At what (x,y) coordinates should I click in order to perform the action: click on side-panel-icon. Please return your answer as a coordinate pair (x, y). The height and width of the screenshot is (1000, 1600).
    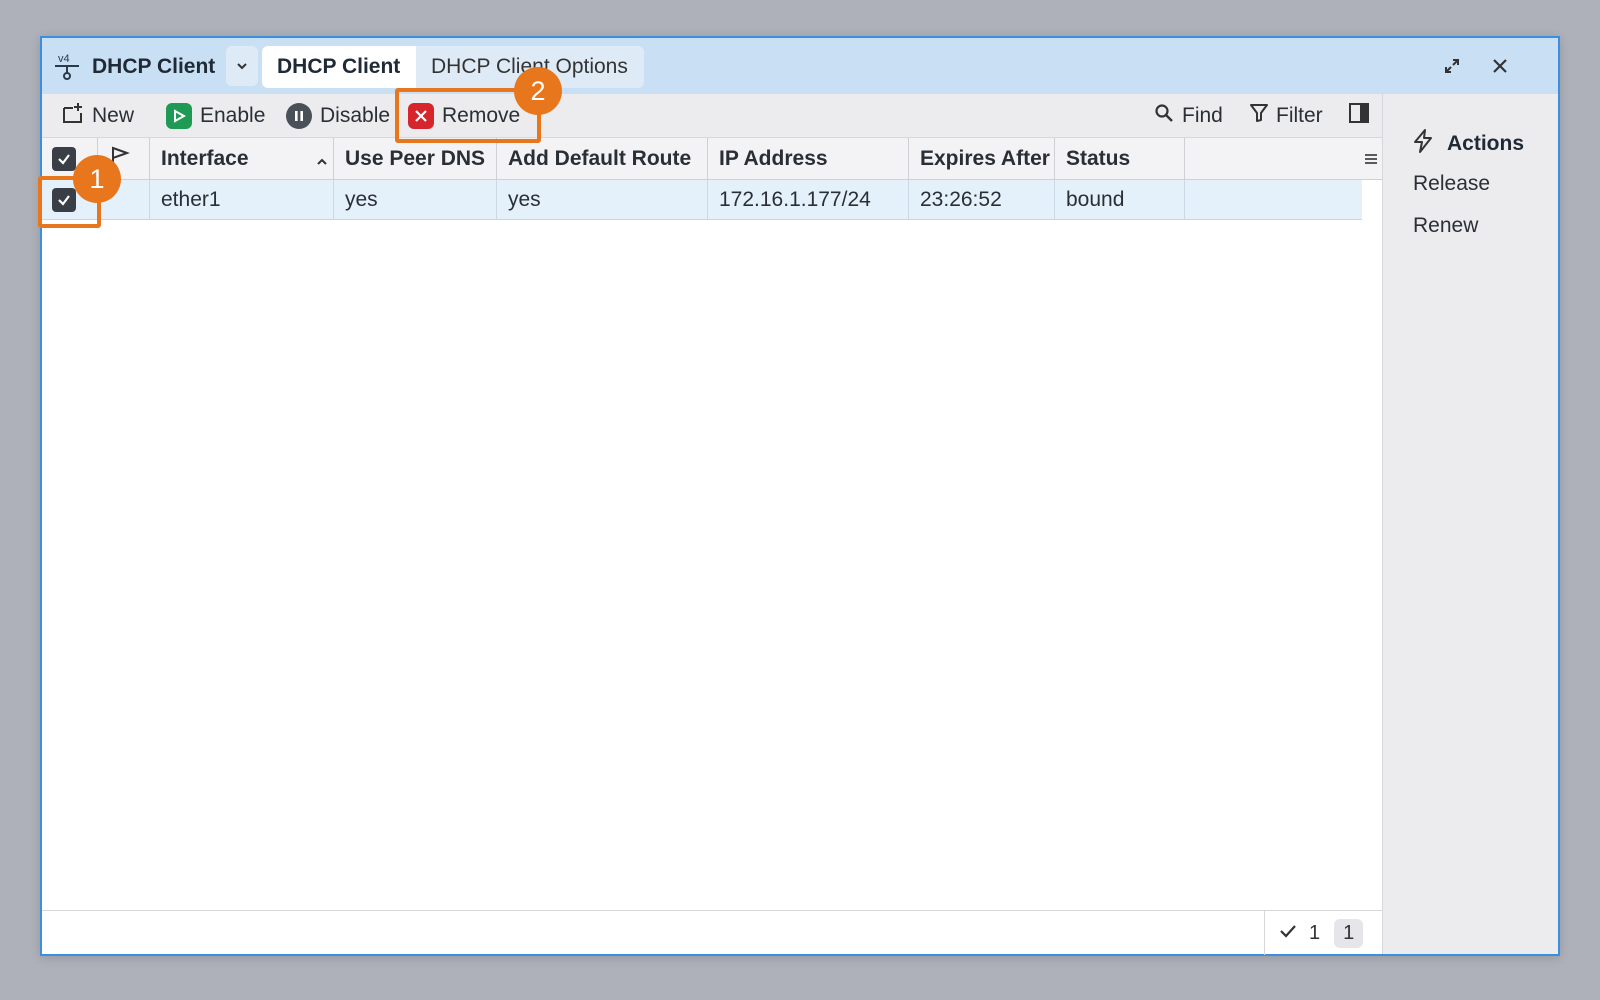
    Looking at the image, I should click on (1359, 116).